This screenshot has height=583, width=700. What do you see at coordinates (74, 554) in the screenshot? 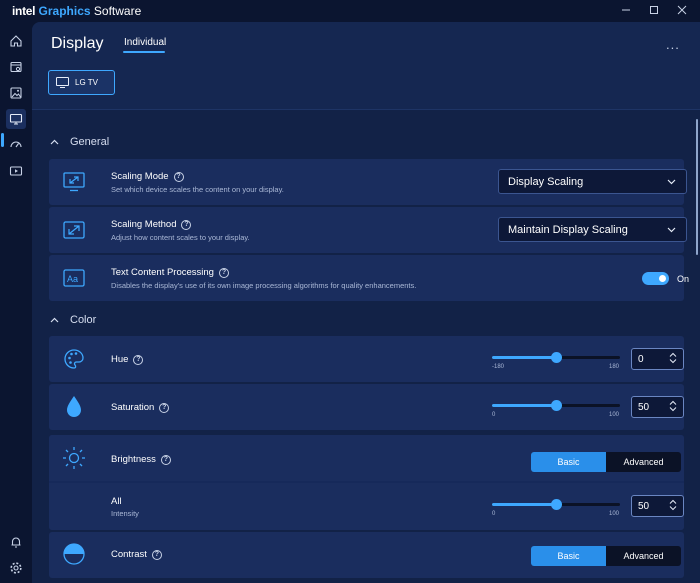
I see `contrast-icon` at bounding box center [74, 554].